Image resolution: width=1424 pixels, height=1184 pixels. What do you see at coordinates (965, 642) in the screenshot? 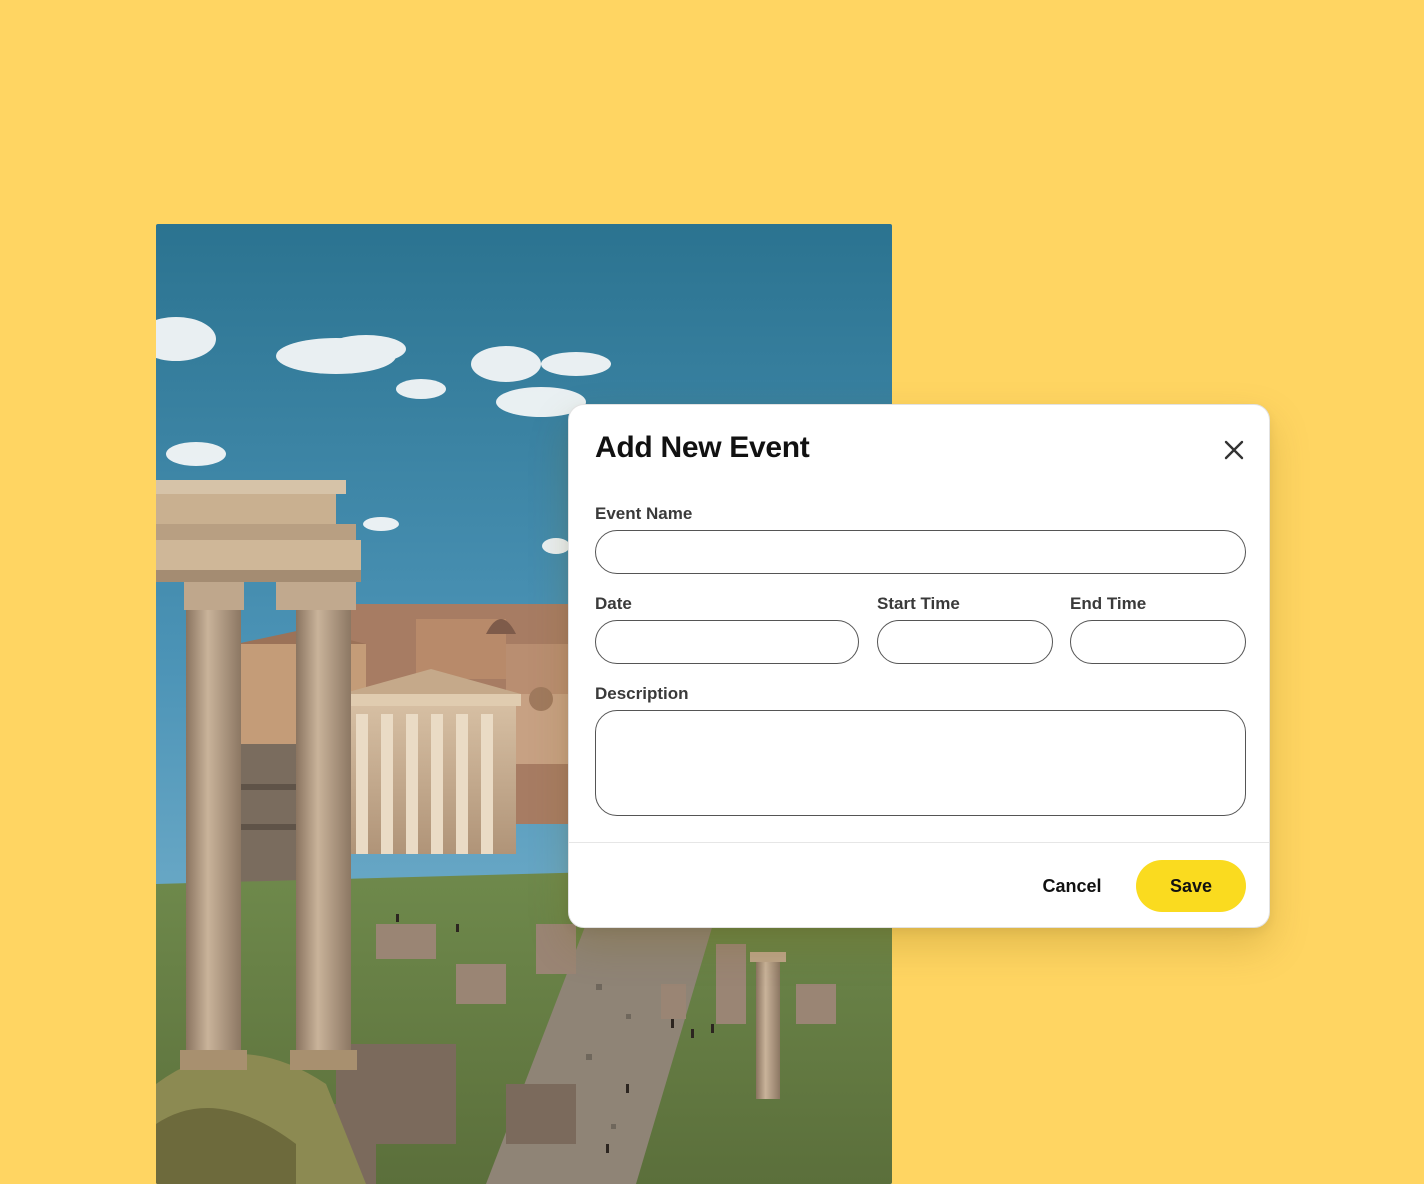
I see `start-time-input` at bounding box center [965, 642].